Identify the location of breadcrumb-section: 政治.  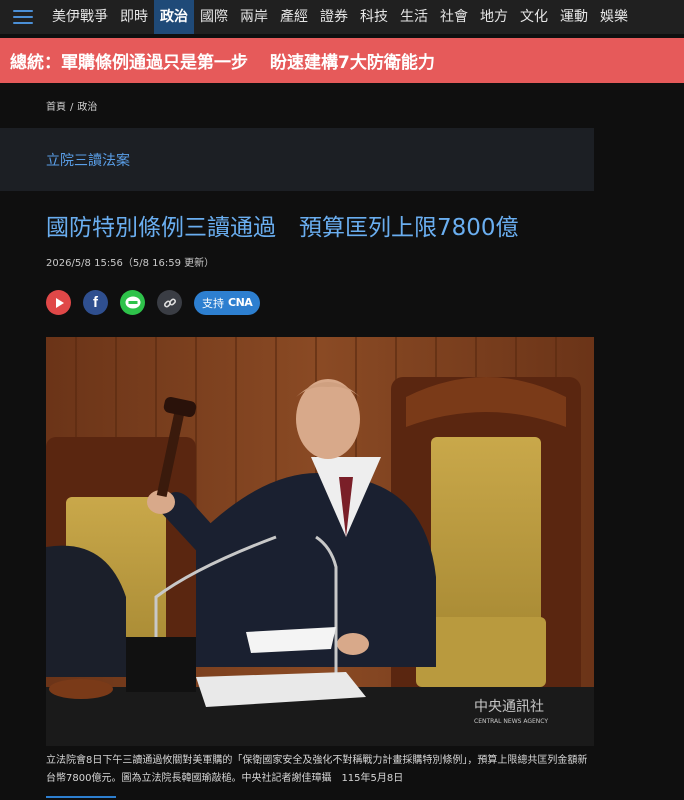
(87, 107).